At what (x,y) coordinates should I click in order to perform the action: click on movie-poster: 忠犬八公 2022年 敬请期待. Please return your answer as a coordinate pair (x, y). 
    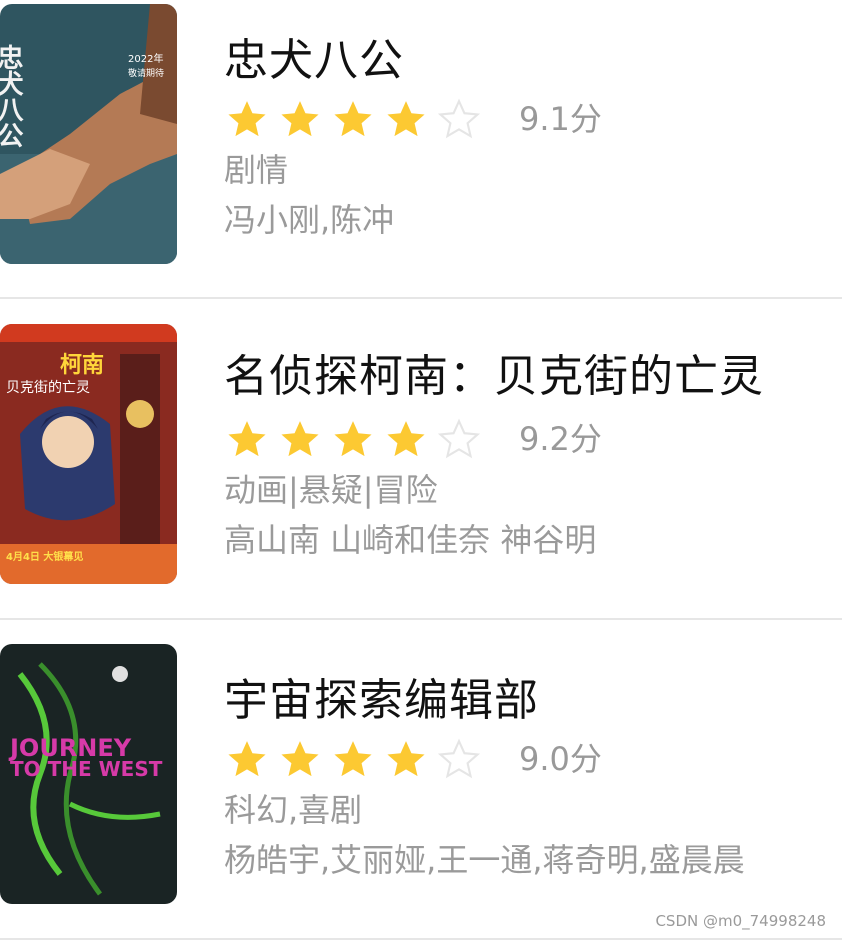
    Looking at the image, I should click on (88, 134).